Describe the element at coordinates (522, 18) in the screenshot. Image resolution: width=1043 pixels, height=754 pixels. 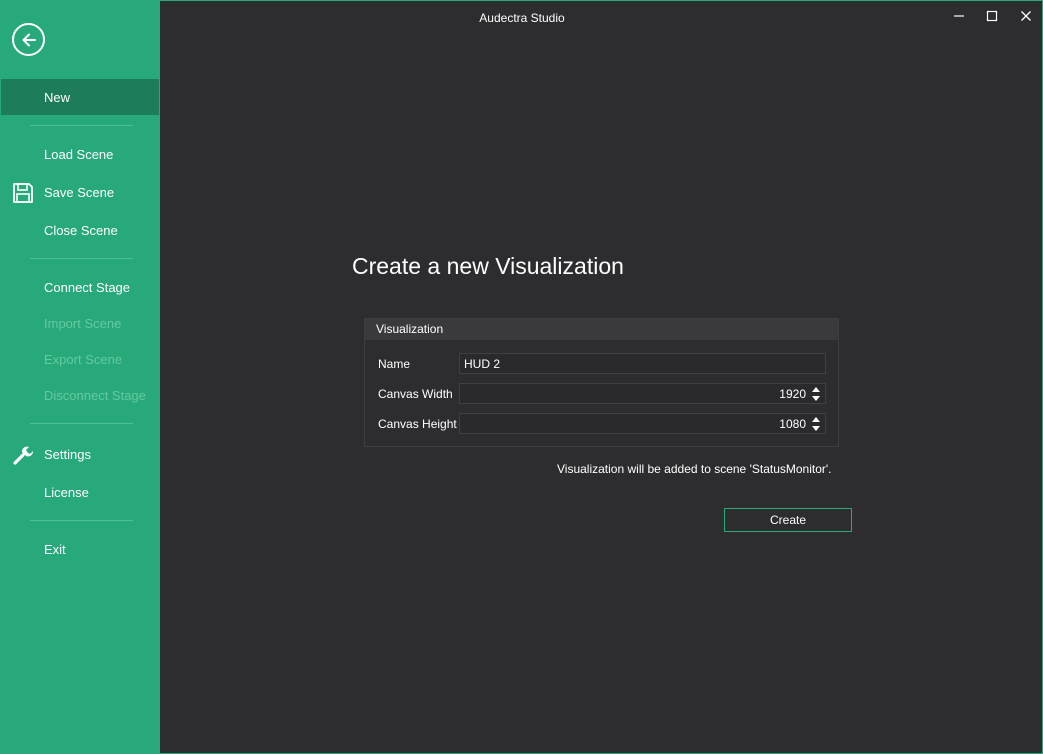
I see `app-title: Audectra Studio` at that location.